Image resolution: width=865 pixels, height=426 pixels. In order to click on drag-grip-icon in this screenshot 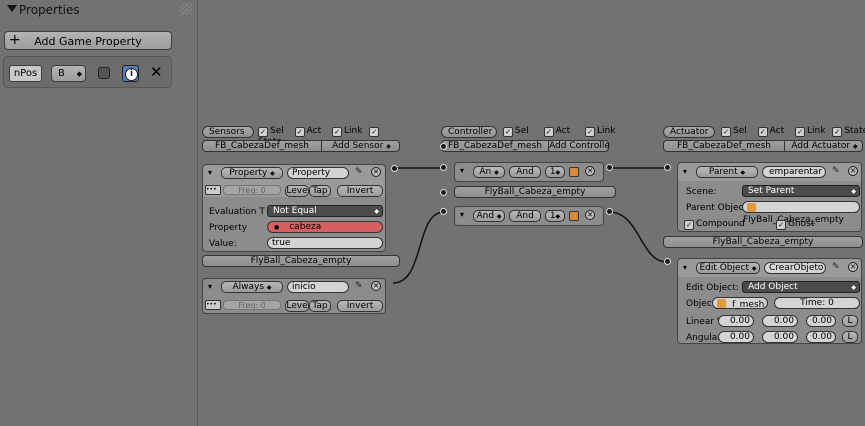, I will do `click(186, 9)`.